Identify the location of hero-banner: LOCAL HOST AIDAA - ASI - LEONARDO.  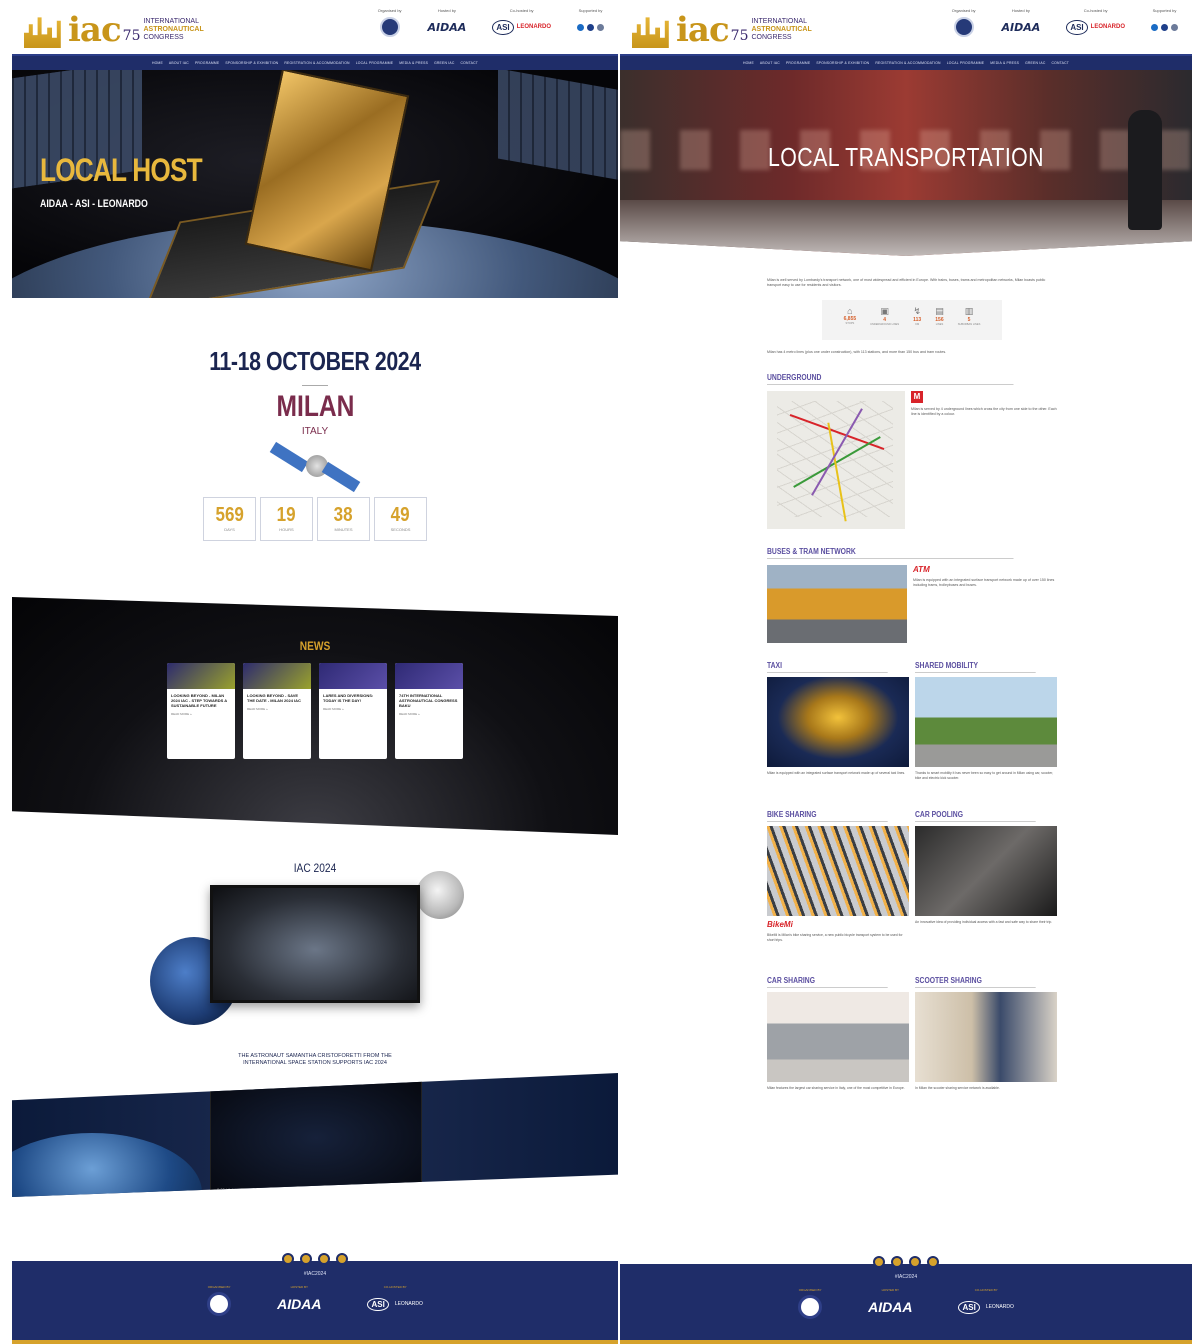
(315, 184).